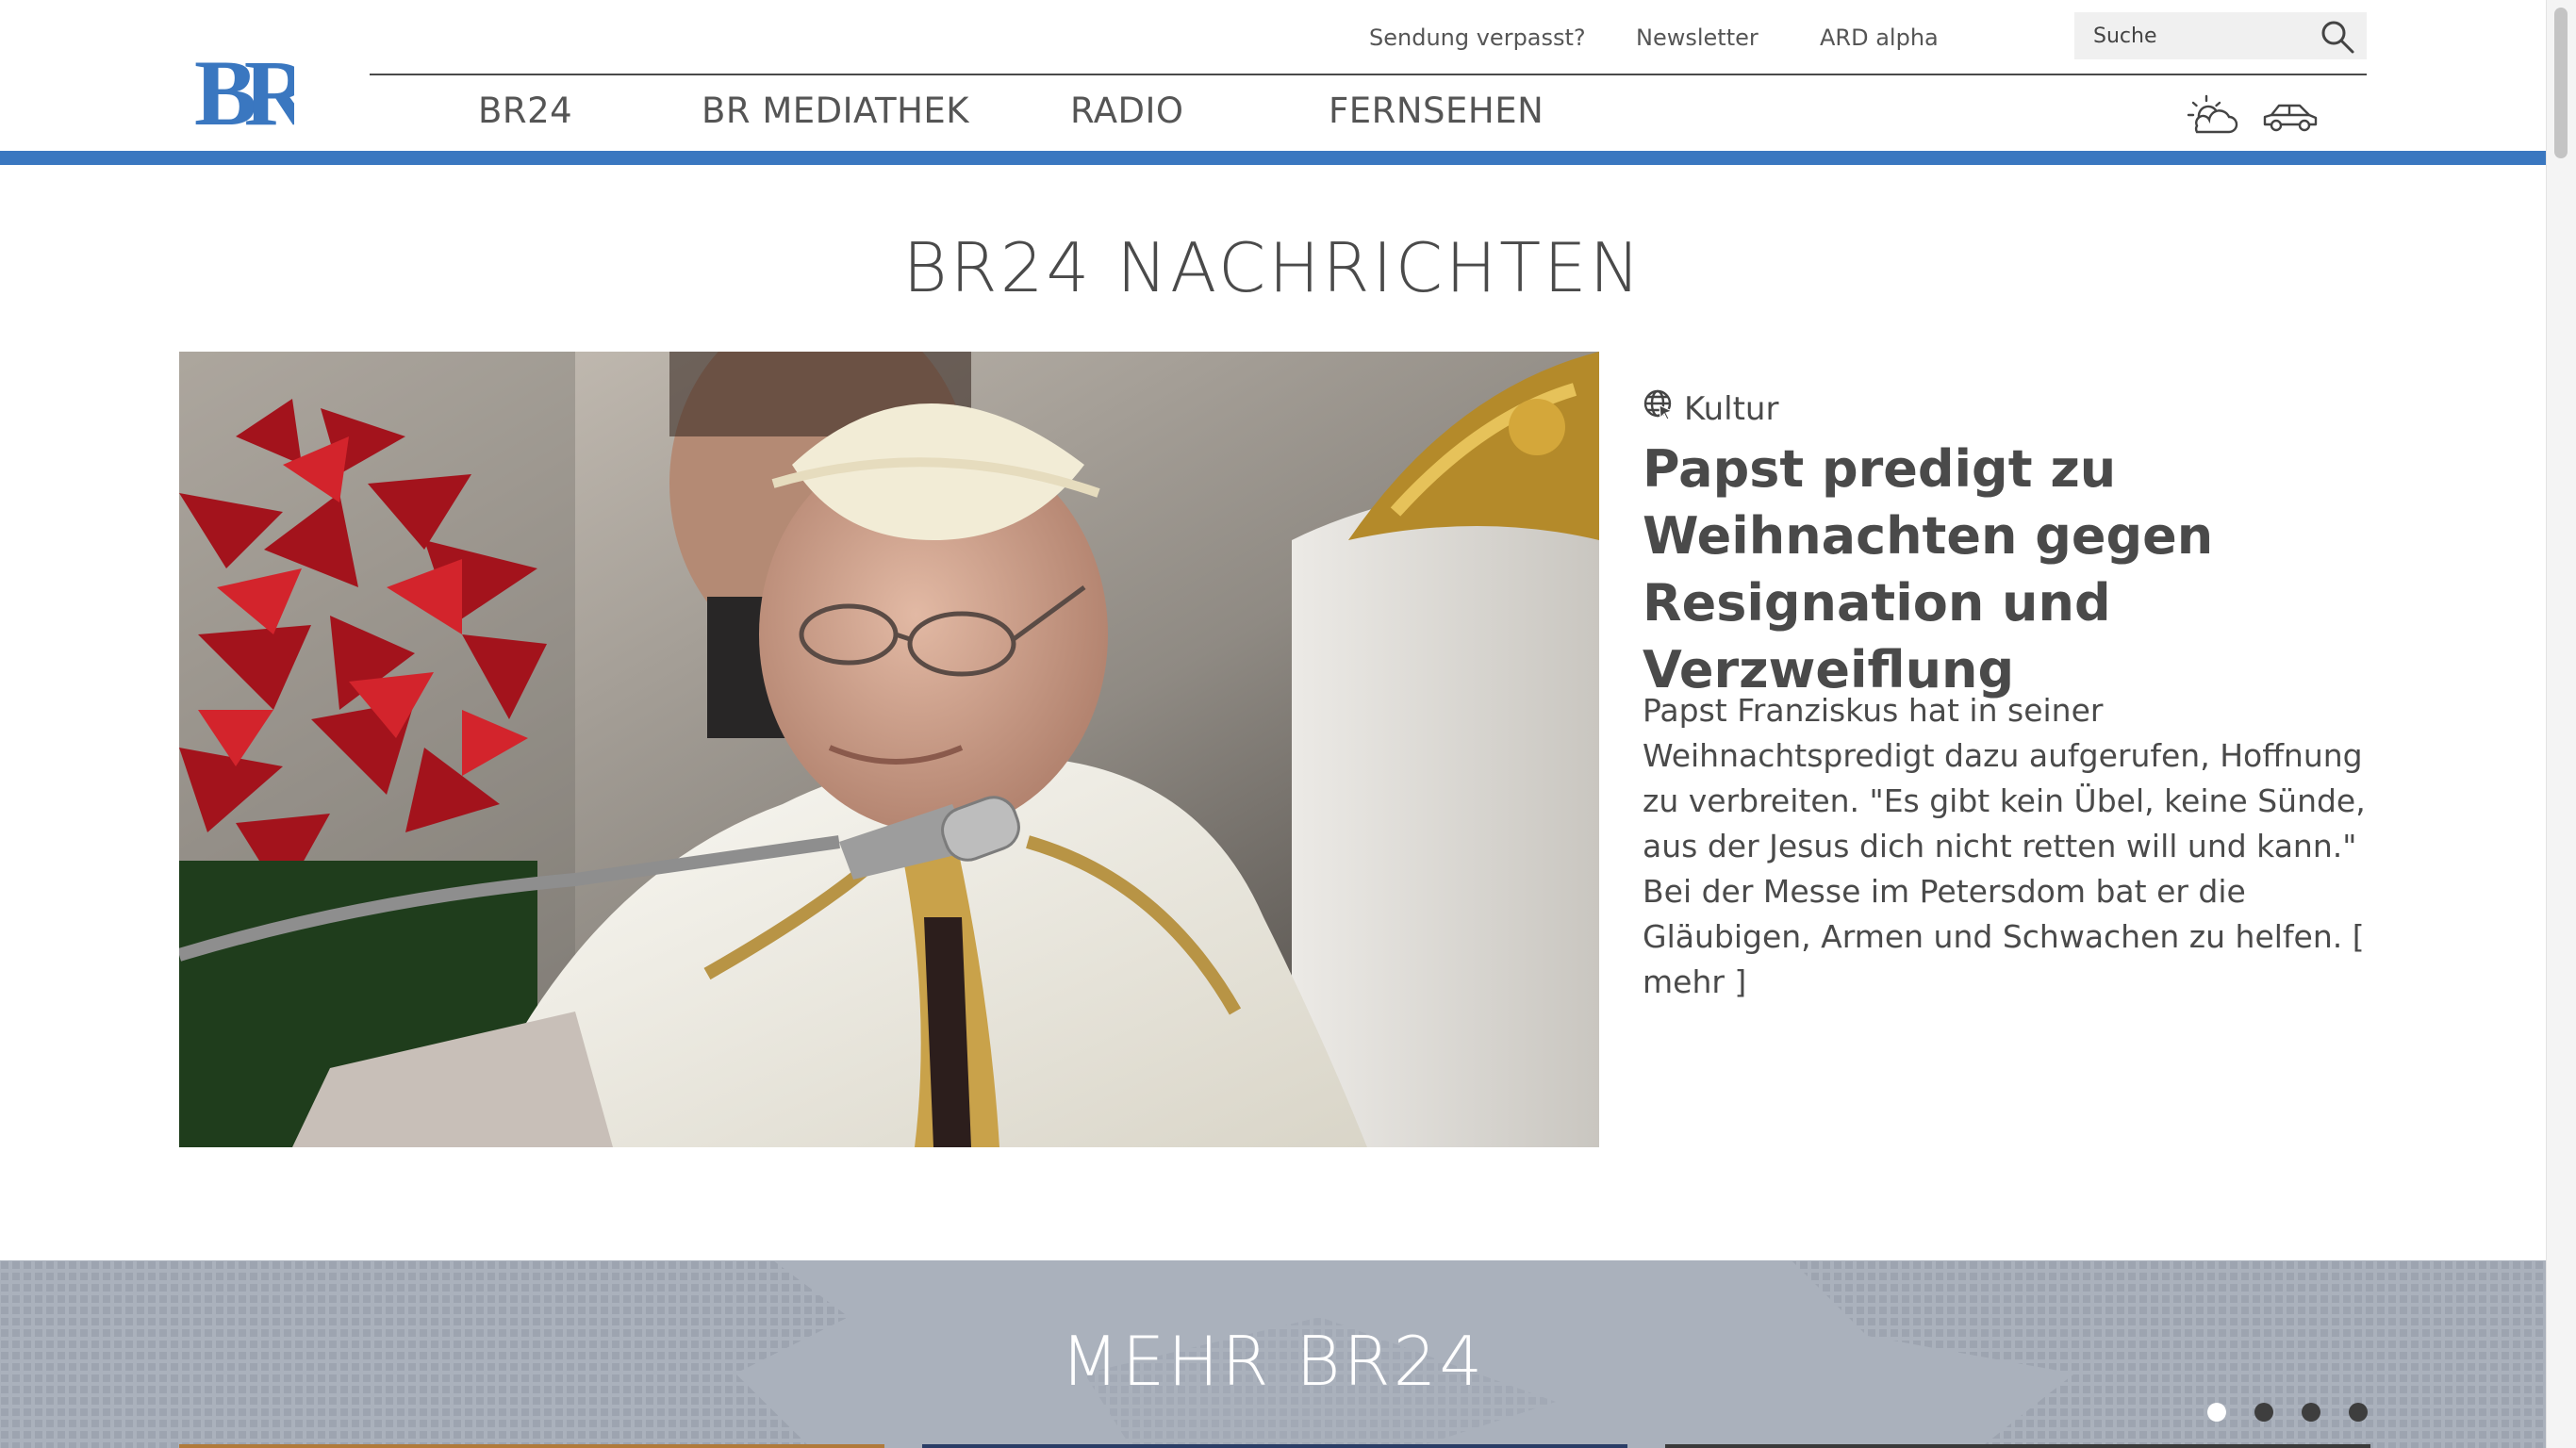  I want to click on section-title: BR24 NACHRICHTEN, so click(1272, 267).